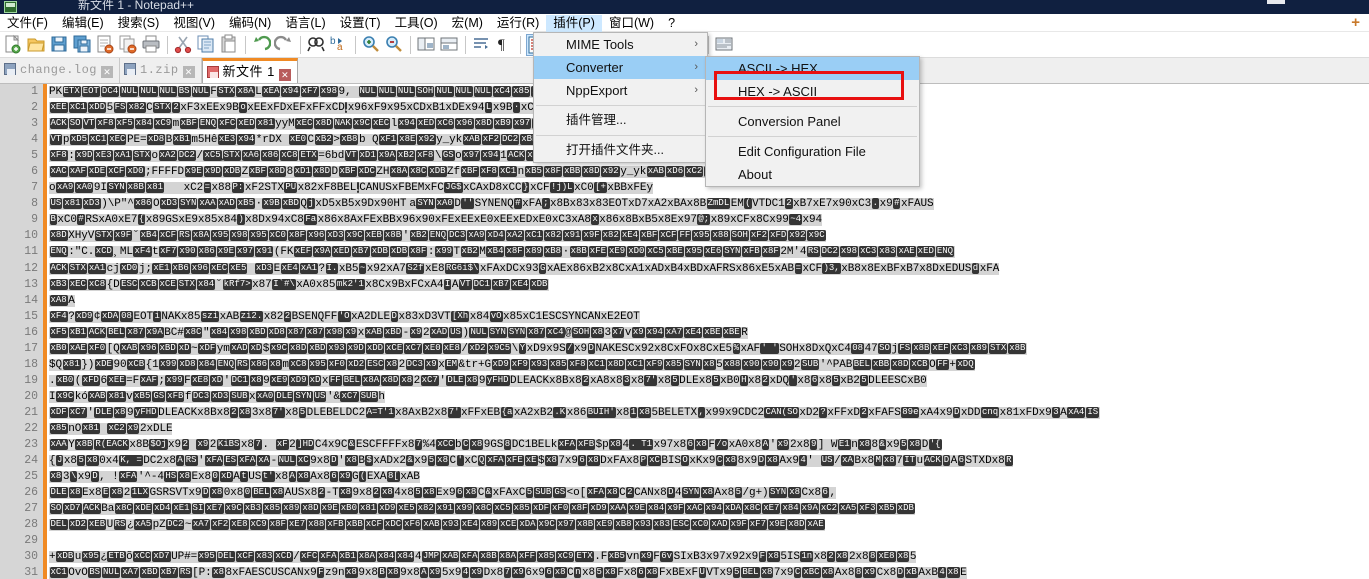 This screenshot has width=1369, height=579. Describe the element at coordinates (184, 348) in the screenshot. I see `control-char-glyph: xD` at that location.